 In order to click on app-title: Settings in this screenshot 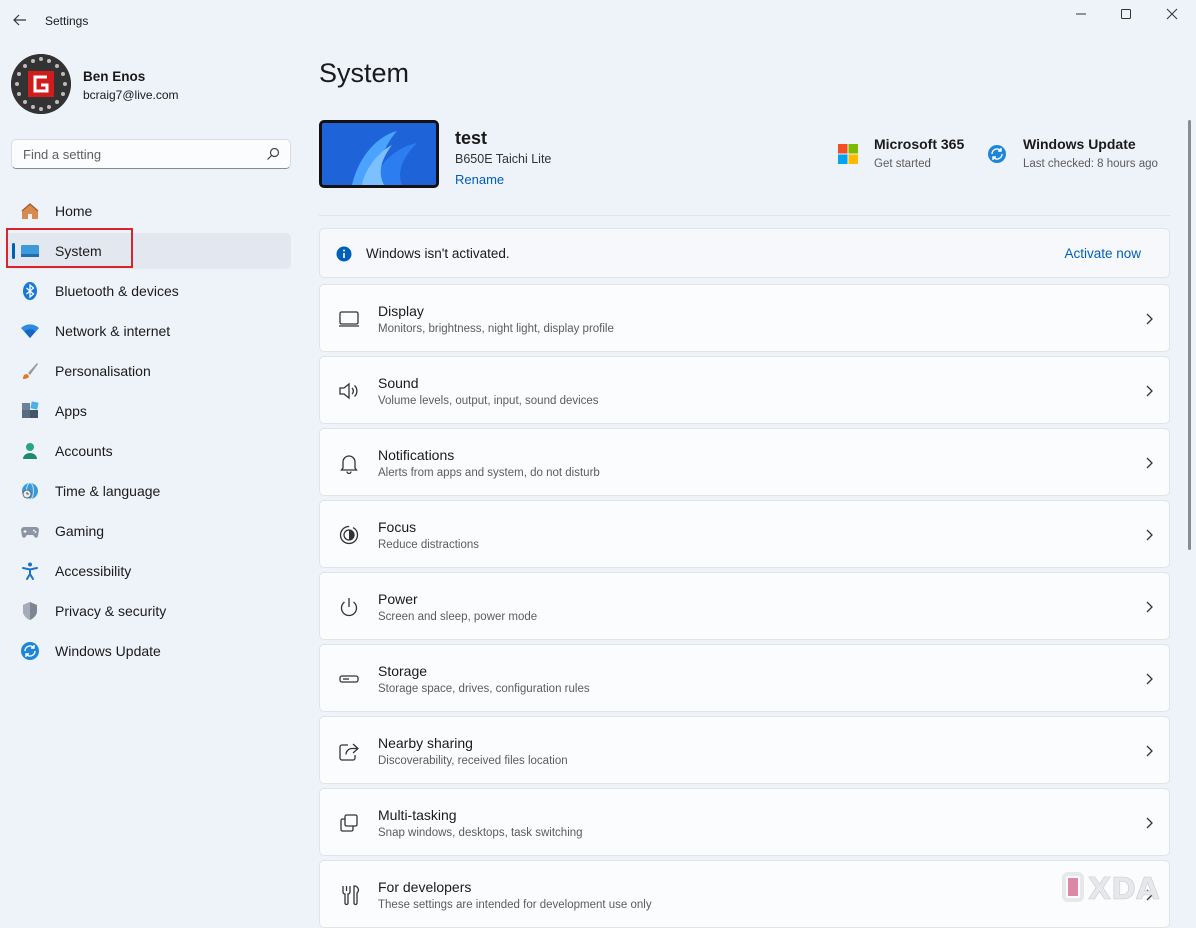, I will do `click(67, 21)`.